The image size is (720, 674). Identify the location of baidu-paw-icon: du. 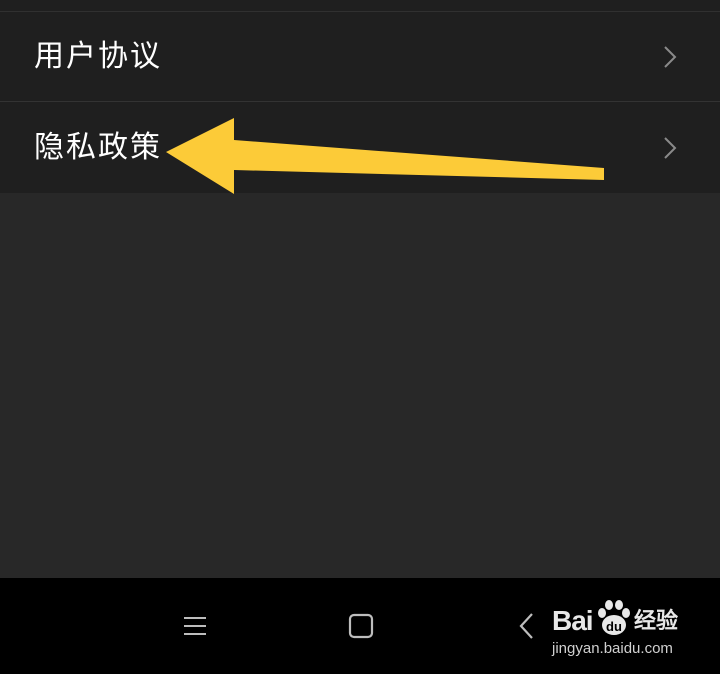
(614, 617).